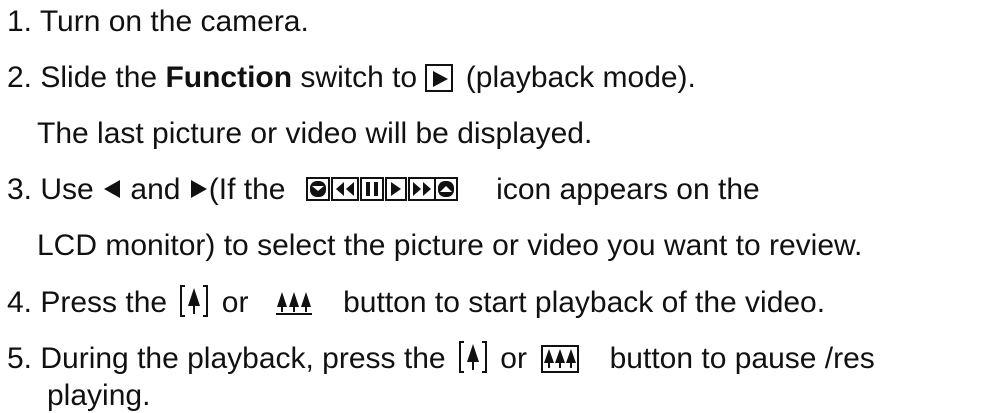 This screenshot has height=413, width=995. I want to click on step-5-or: or, so click(513, 358).